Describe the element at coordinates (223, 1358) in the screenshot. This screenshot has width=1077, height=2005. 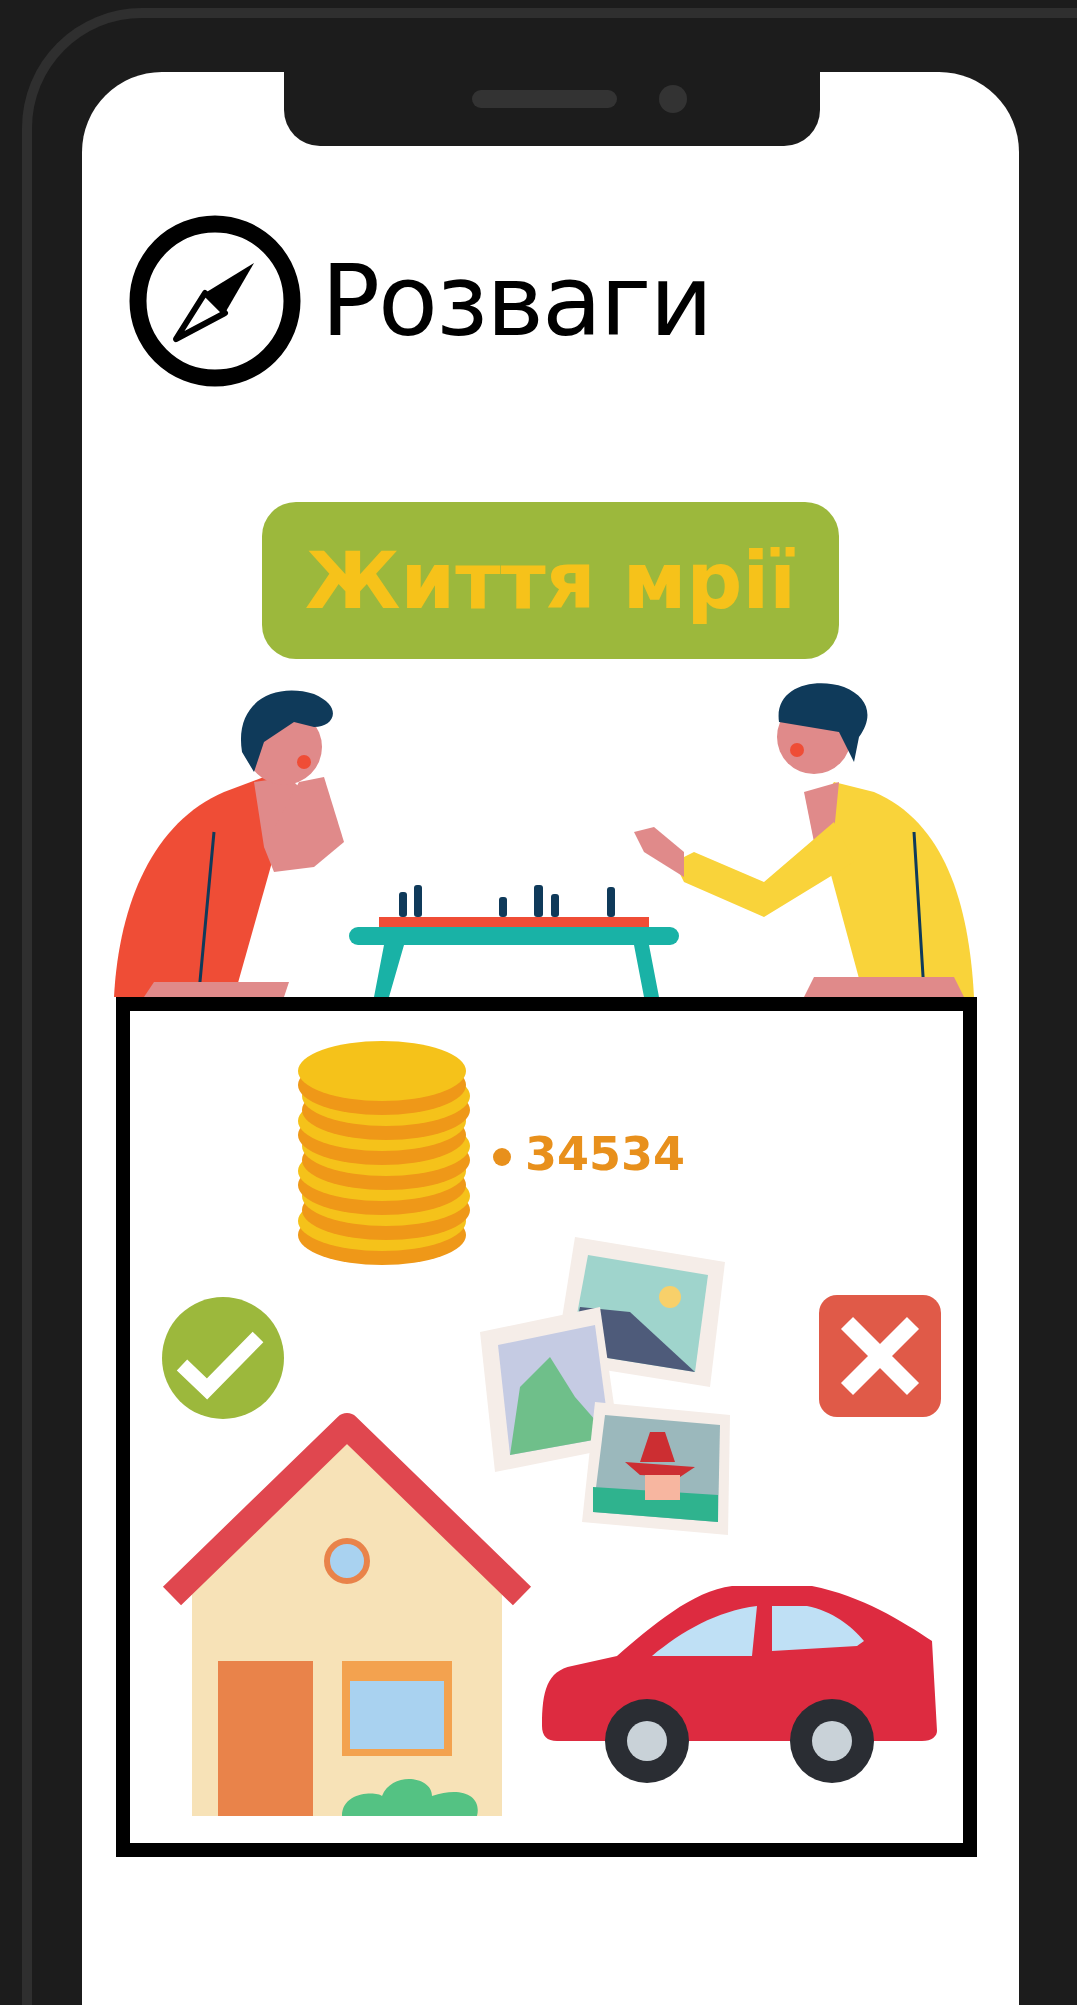
I see `checkmark-icon` at that location.